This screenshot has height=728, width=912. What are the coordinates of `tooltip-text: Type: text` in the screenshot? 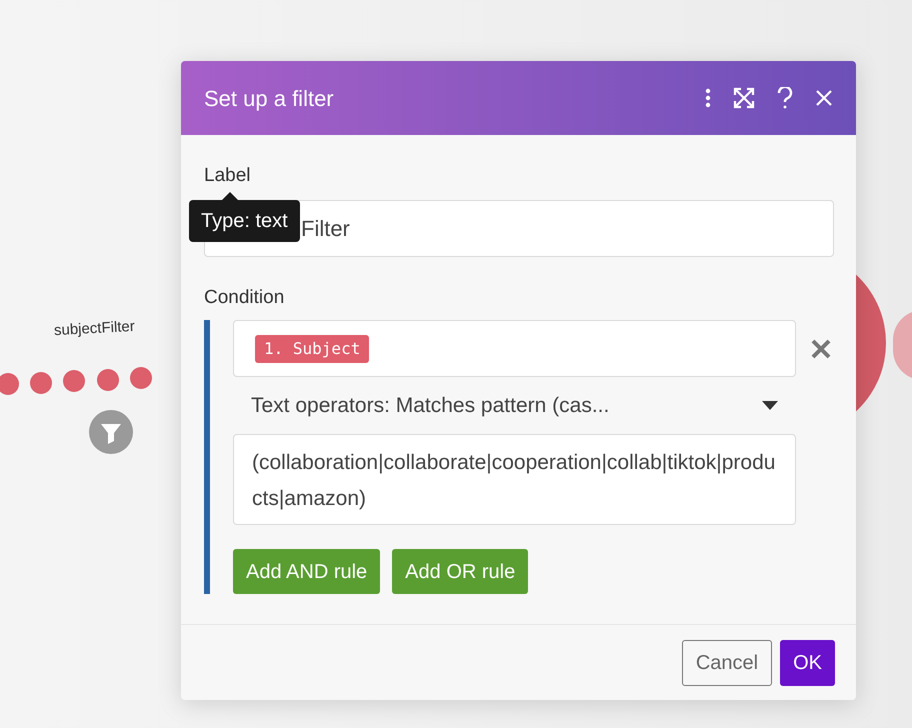 It's located at (244, 221).